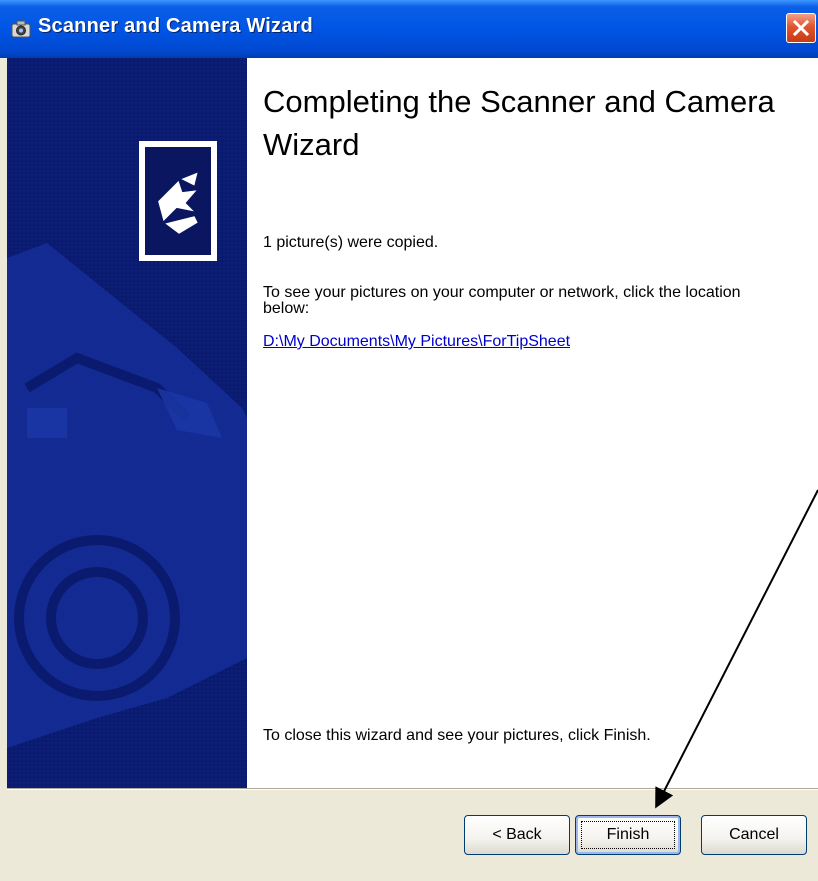 The height and width of the screenshot is (881, 818). I want to click on cancel-button: Cancel, so click(754, 835).